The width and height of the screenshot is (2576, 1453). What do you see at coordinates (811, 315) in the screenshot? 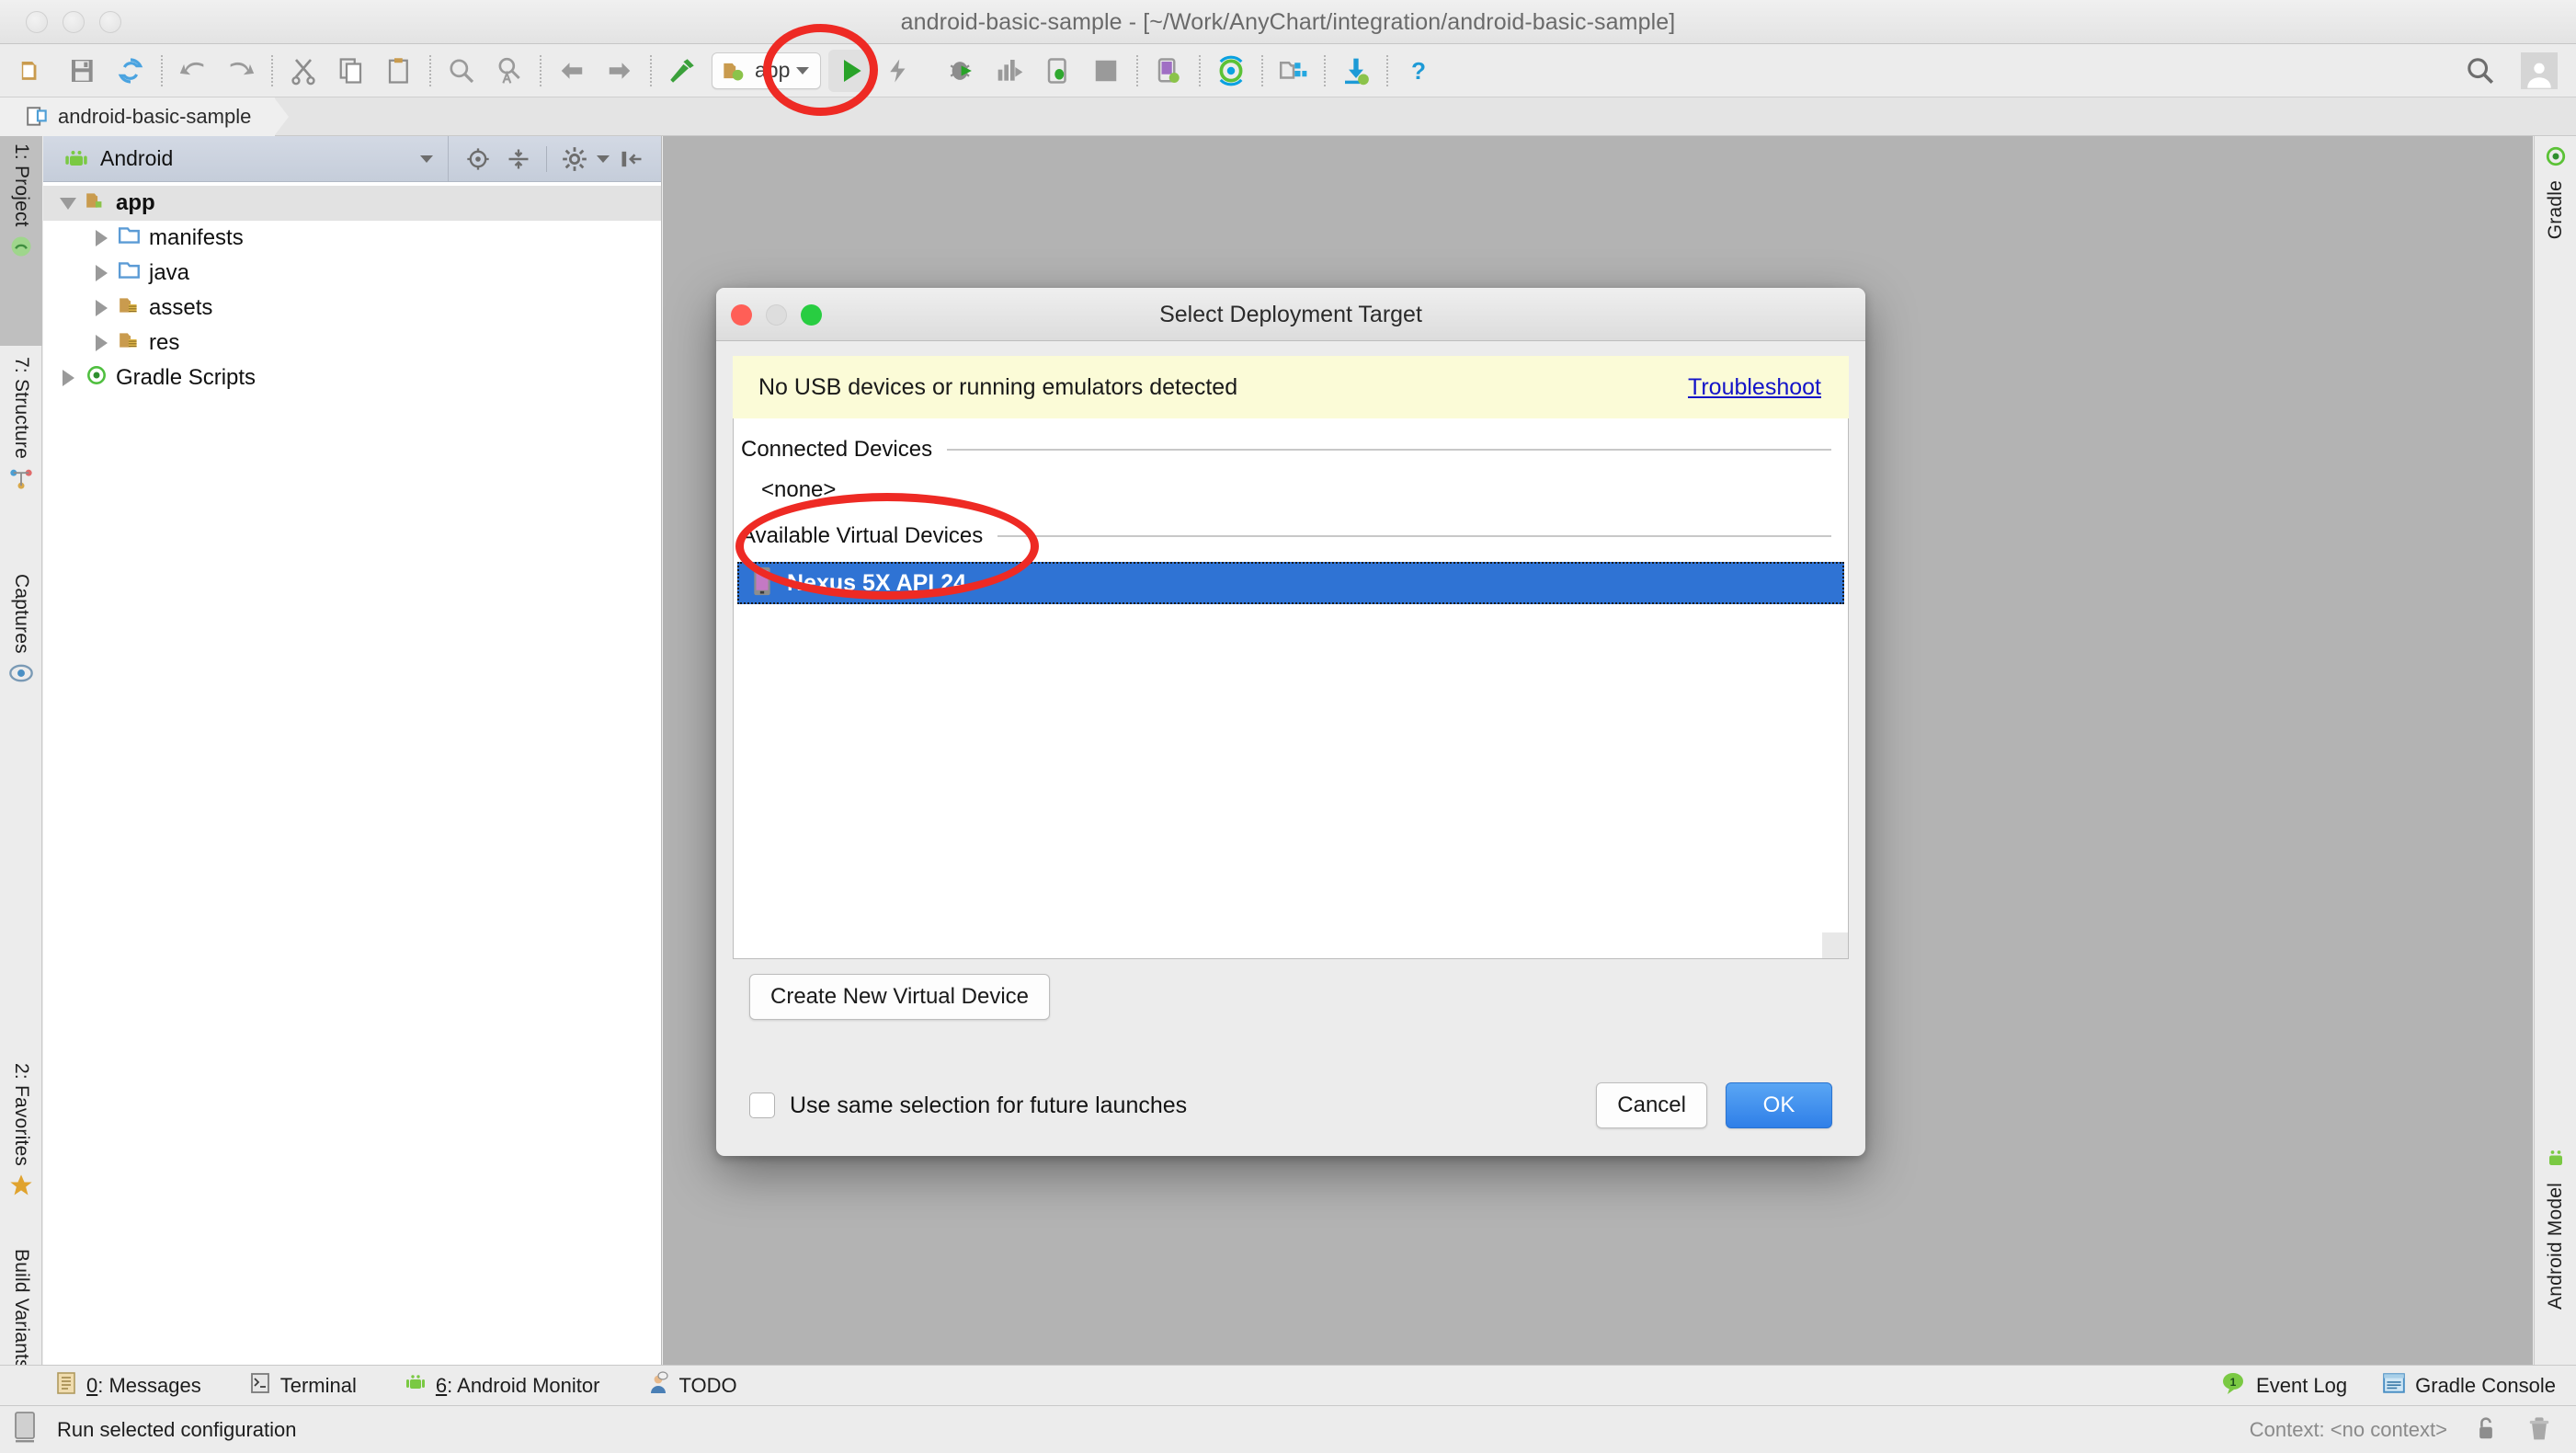
I see `dialog-maximize-button` at bounding box center [811, 315].